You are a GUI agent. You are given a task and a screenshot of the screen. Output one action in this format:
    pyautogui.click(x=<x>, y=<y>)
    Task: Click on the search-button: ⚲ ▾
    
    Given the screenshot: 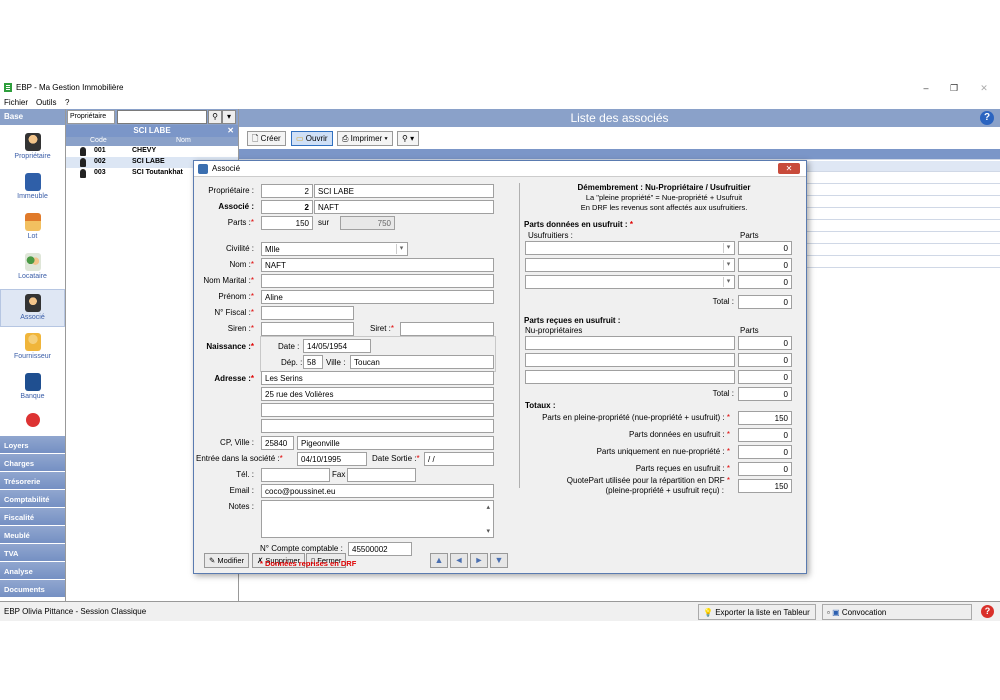 What is the action you would take?
    pyautogui.click(x=408, y=138)
    